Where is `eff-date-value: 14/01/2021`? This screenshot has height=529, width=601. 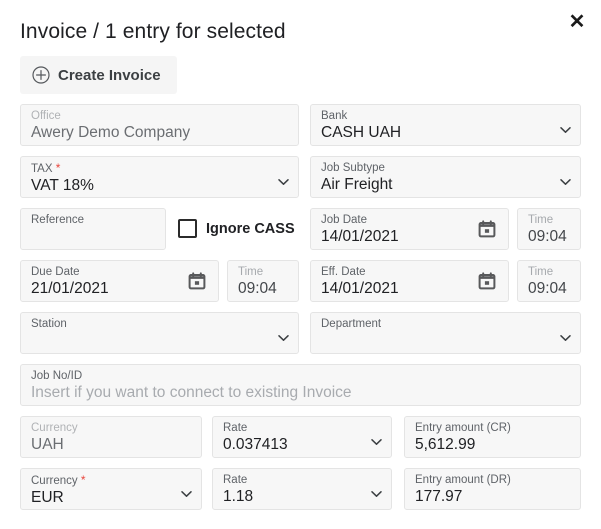
eff-date-value: 14/01/2021 is located at coordinates (360, 288).